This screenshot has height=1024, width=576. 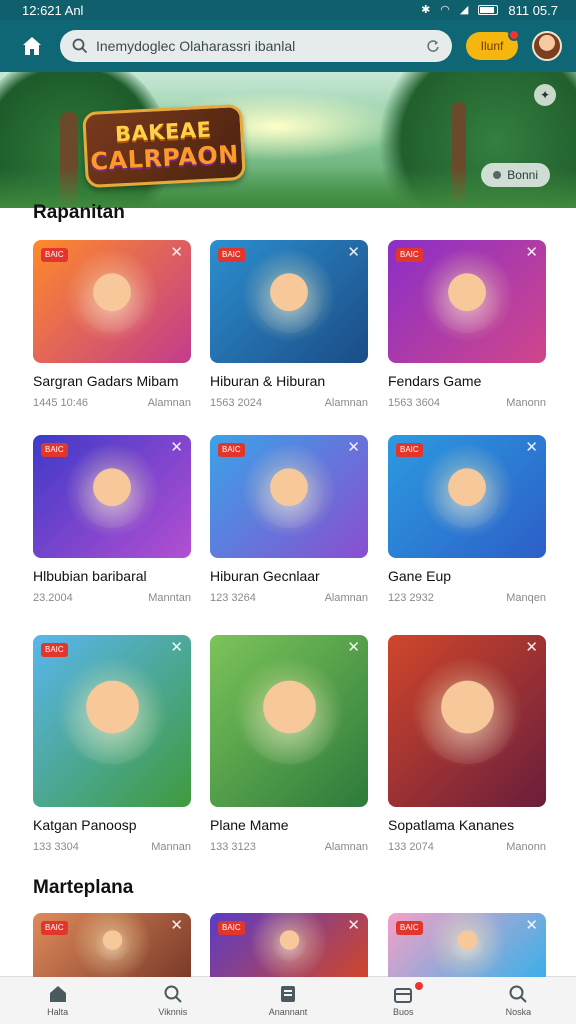 I want to click on nav-label: Anannant, so click(x=288, y=1012).